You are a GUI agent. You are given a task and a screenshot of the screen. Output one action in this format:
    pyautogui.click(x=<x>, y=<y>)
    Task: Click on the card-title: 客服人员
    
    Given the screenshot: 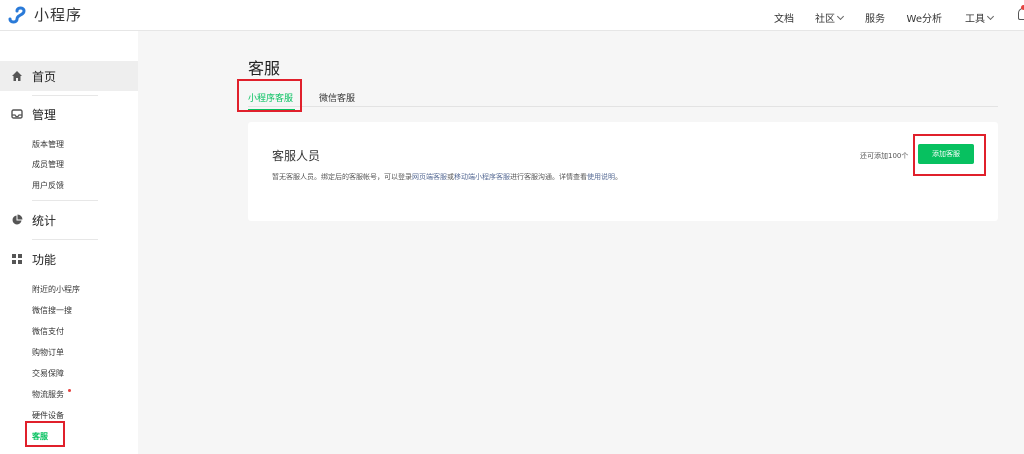 What is the action you would take?
    pyautogui.click(x=296, y=156)
    